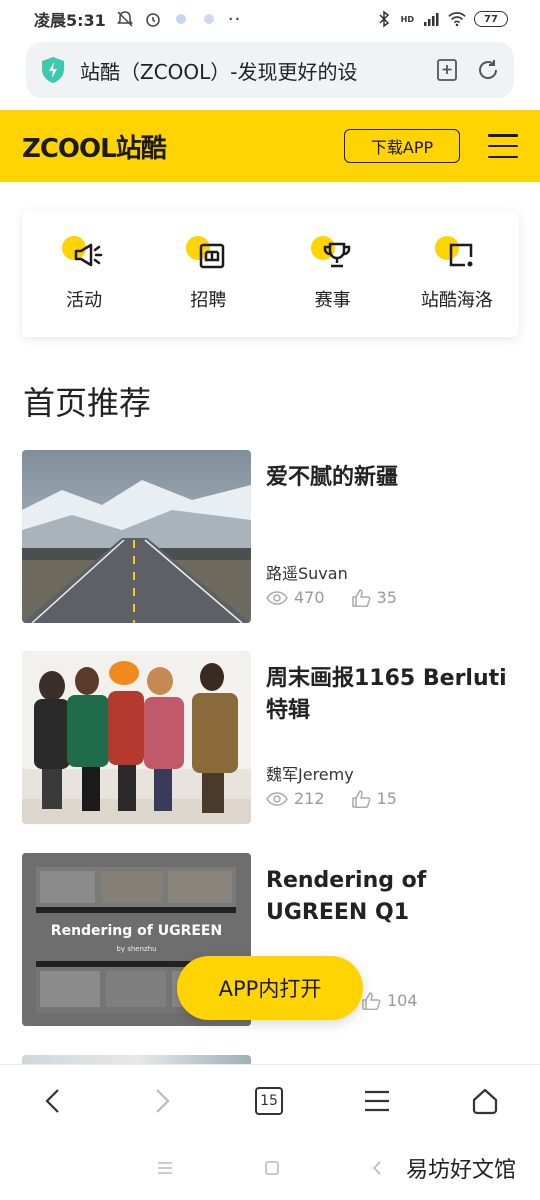  What do you see at coordinates (447, 70) in the screenshot?
I see `add-bookmark-icon` at bounding box center [447, 70].